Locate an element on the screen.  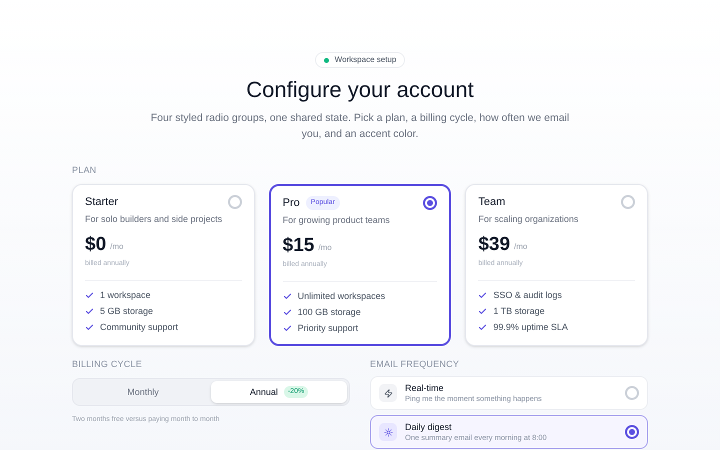
plan-name: Starter is located at coordinates (101, 202).